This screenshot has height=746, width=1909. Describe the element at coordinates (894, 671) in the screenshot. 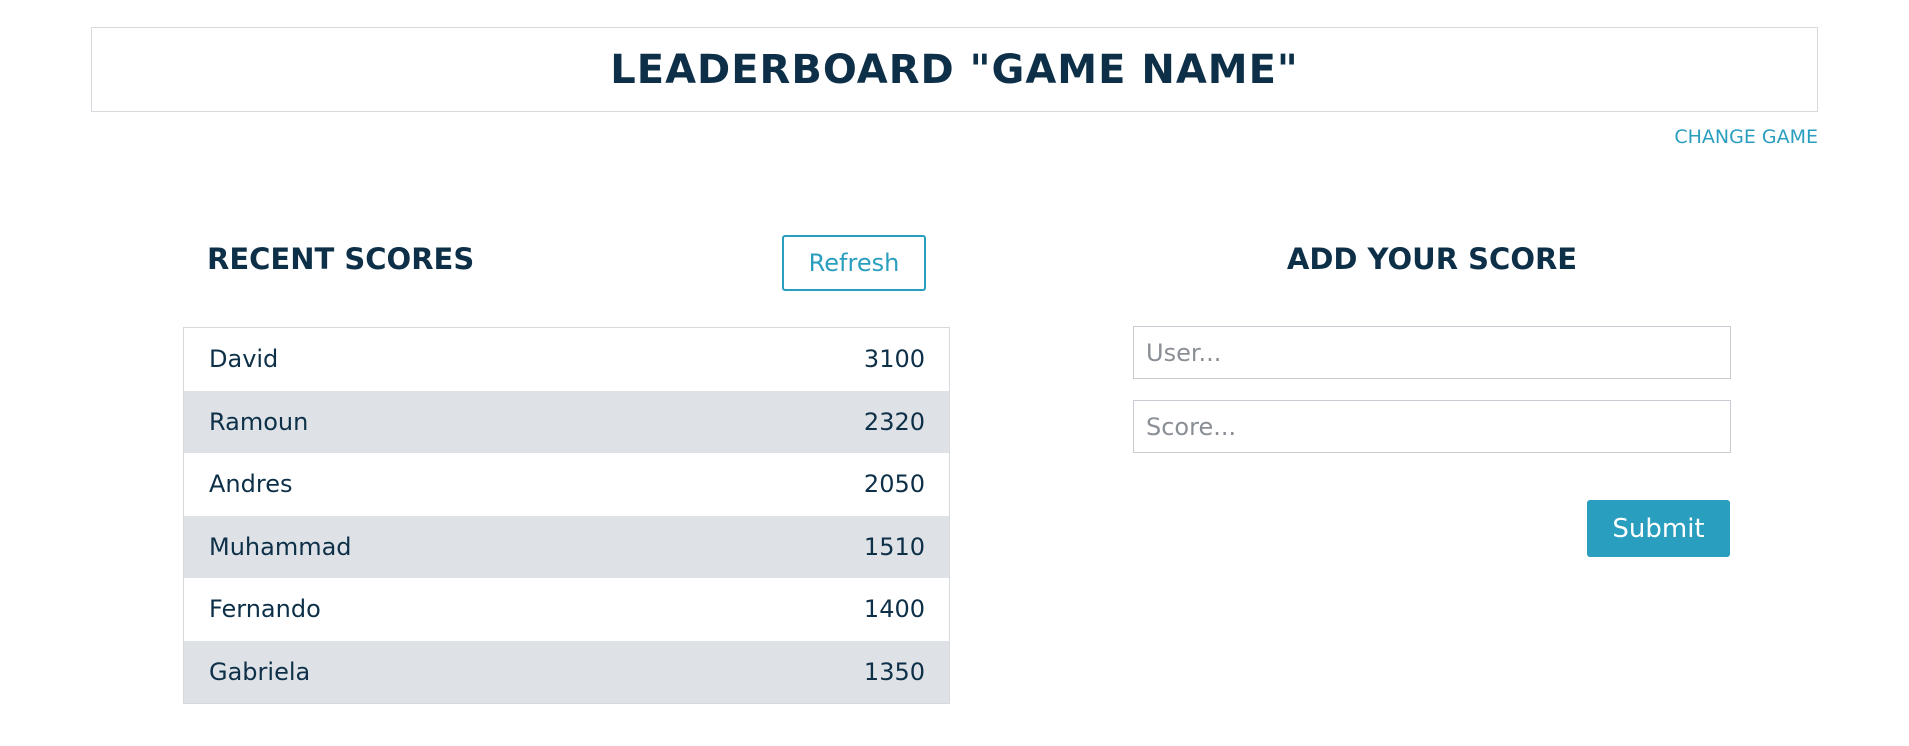

I see `player-score: 1350` at that location.